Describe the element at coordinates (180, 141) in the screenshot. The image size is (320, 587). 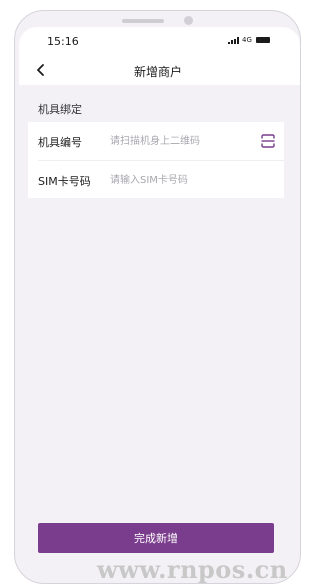
I see `device-number-input` at that location.